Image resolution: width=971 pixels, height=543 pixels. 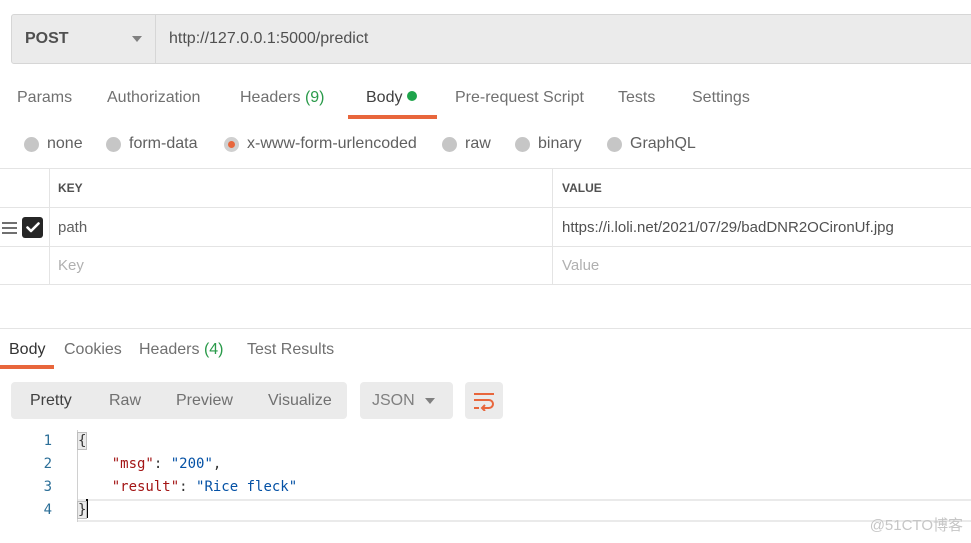 What do you see at coordinates (204, 400) in the screenshot?
I see `view-preview-button: Preview` at bounding box center [204, 400].